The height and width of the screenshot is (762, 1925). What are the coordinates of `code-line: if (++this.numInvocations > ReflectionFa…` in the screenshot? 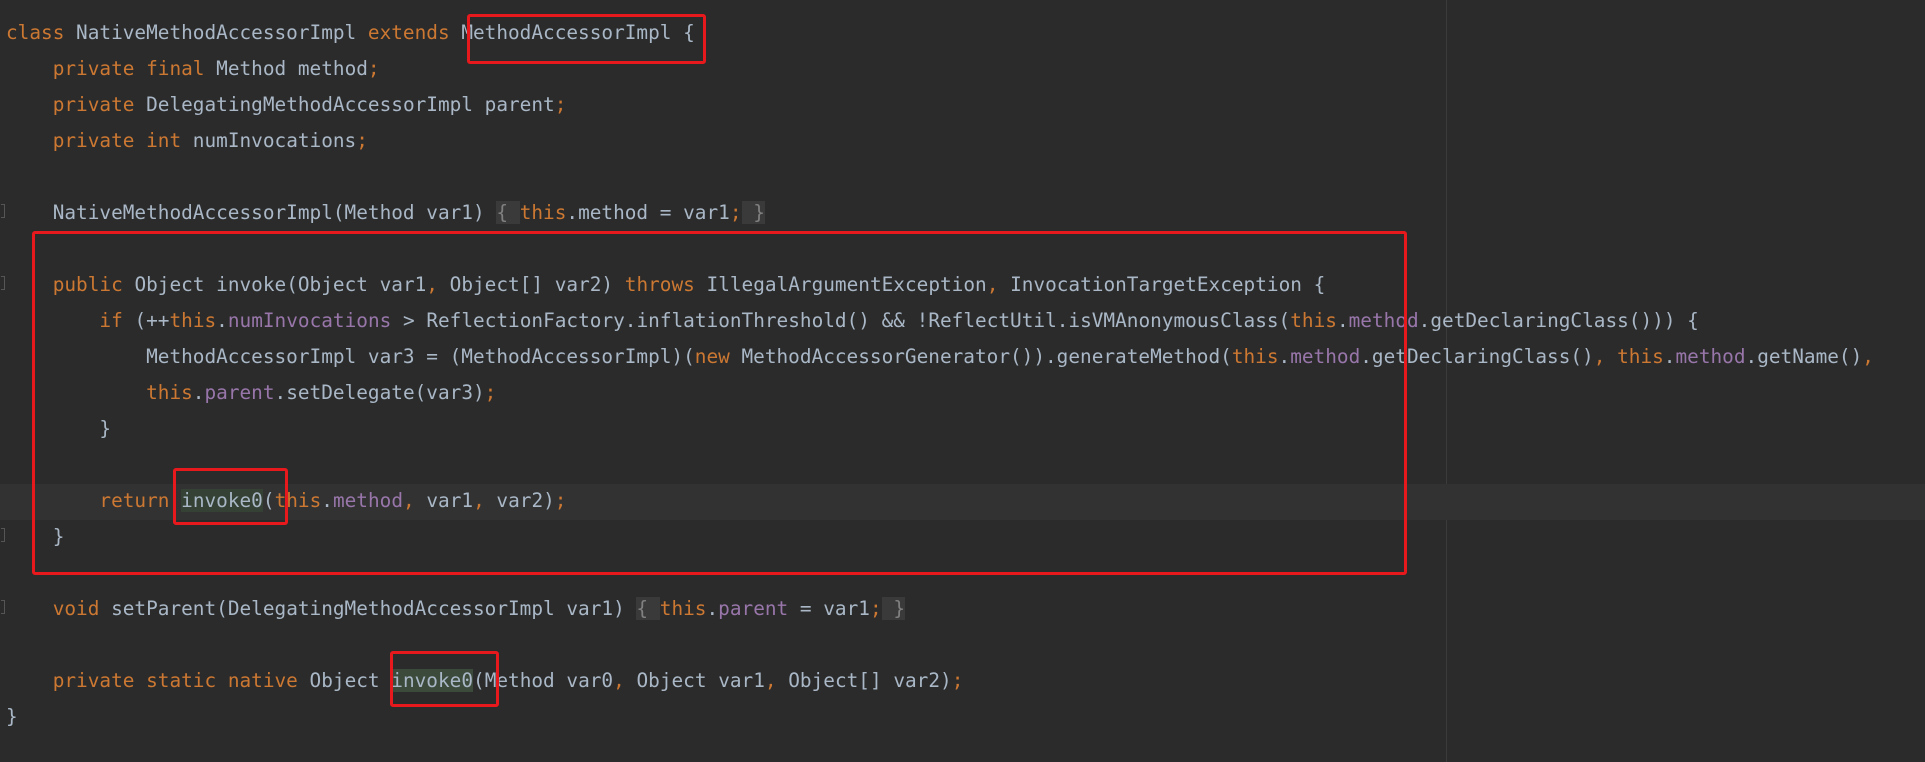 It's located at (852, 321).